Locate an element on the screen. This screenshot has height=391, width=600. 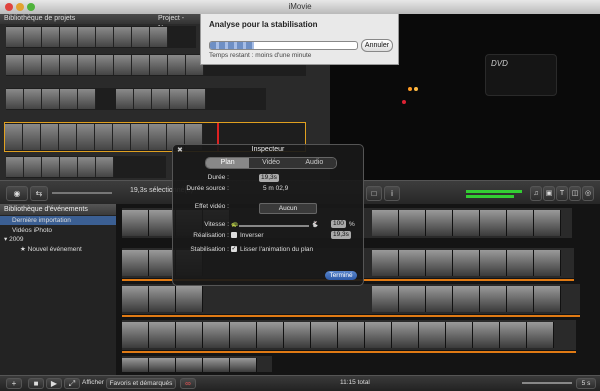
video-effect-label: Effet vidéo : is located at coordinates (211, 206).